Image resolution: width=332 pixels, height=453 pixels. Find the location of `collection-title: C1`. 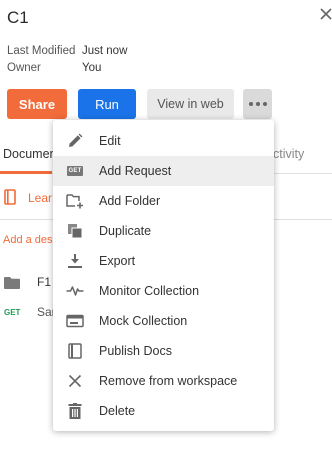

collection-title: C1 is located at coordinates (18, 17).